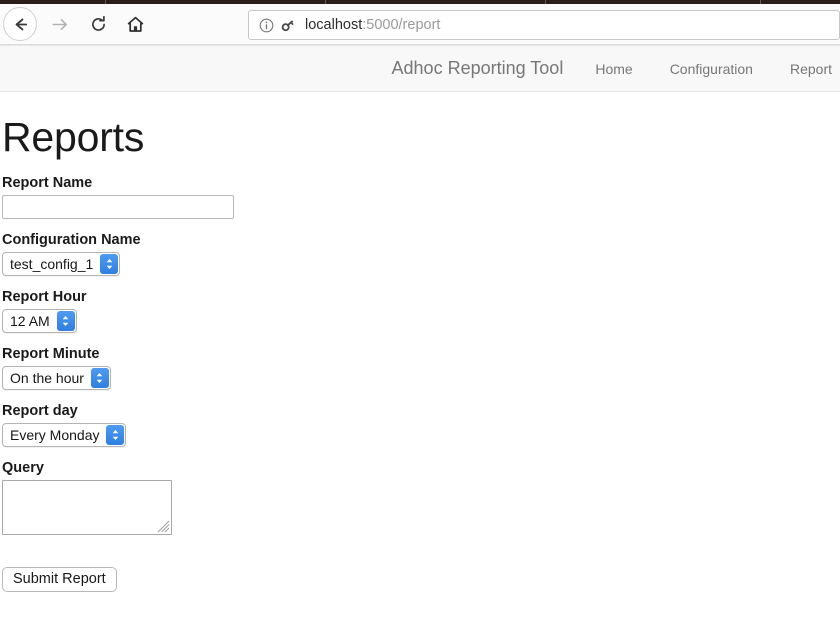 The image size is (840, 639). I want to click on field-configuration-name: Configuration Name test_config_1, so click(421, 254).